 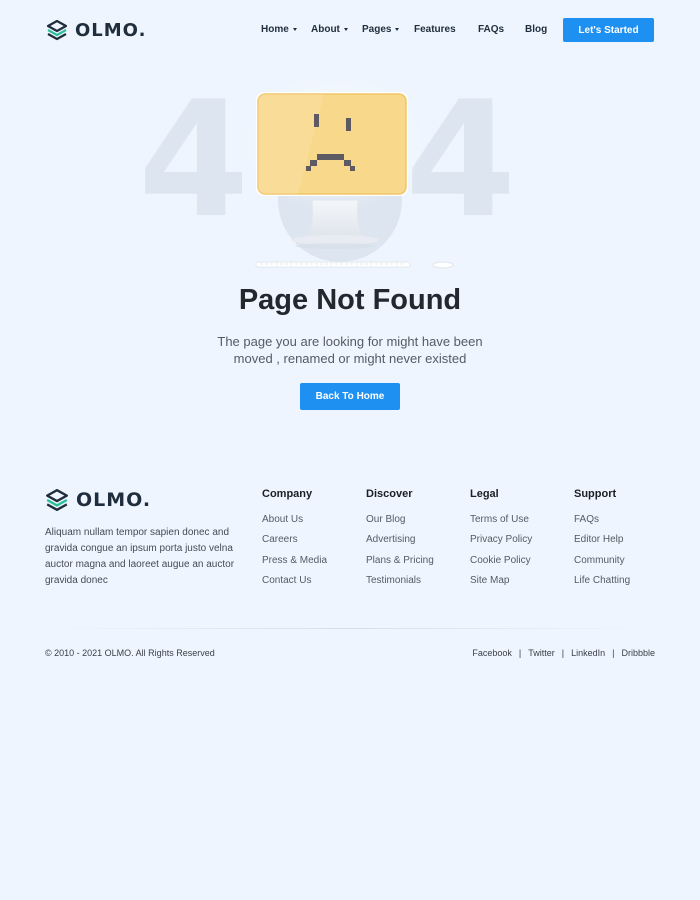 What do you see at coordinates (275, 29) in the screenshot?
I see `nav-item-label: Home` at bounding box center [275, 29].